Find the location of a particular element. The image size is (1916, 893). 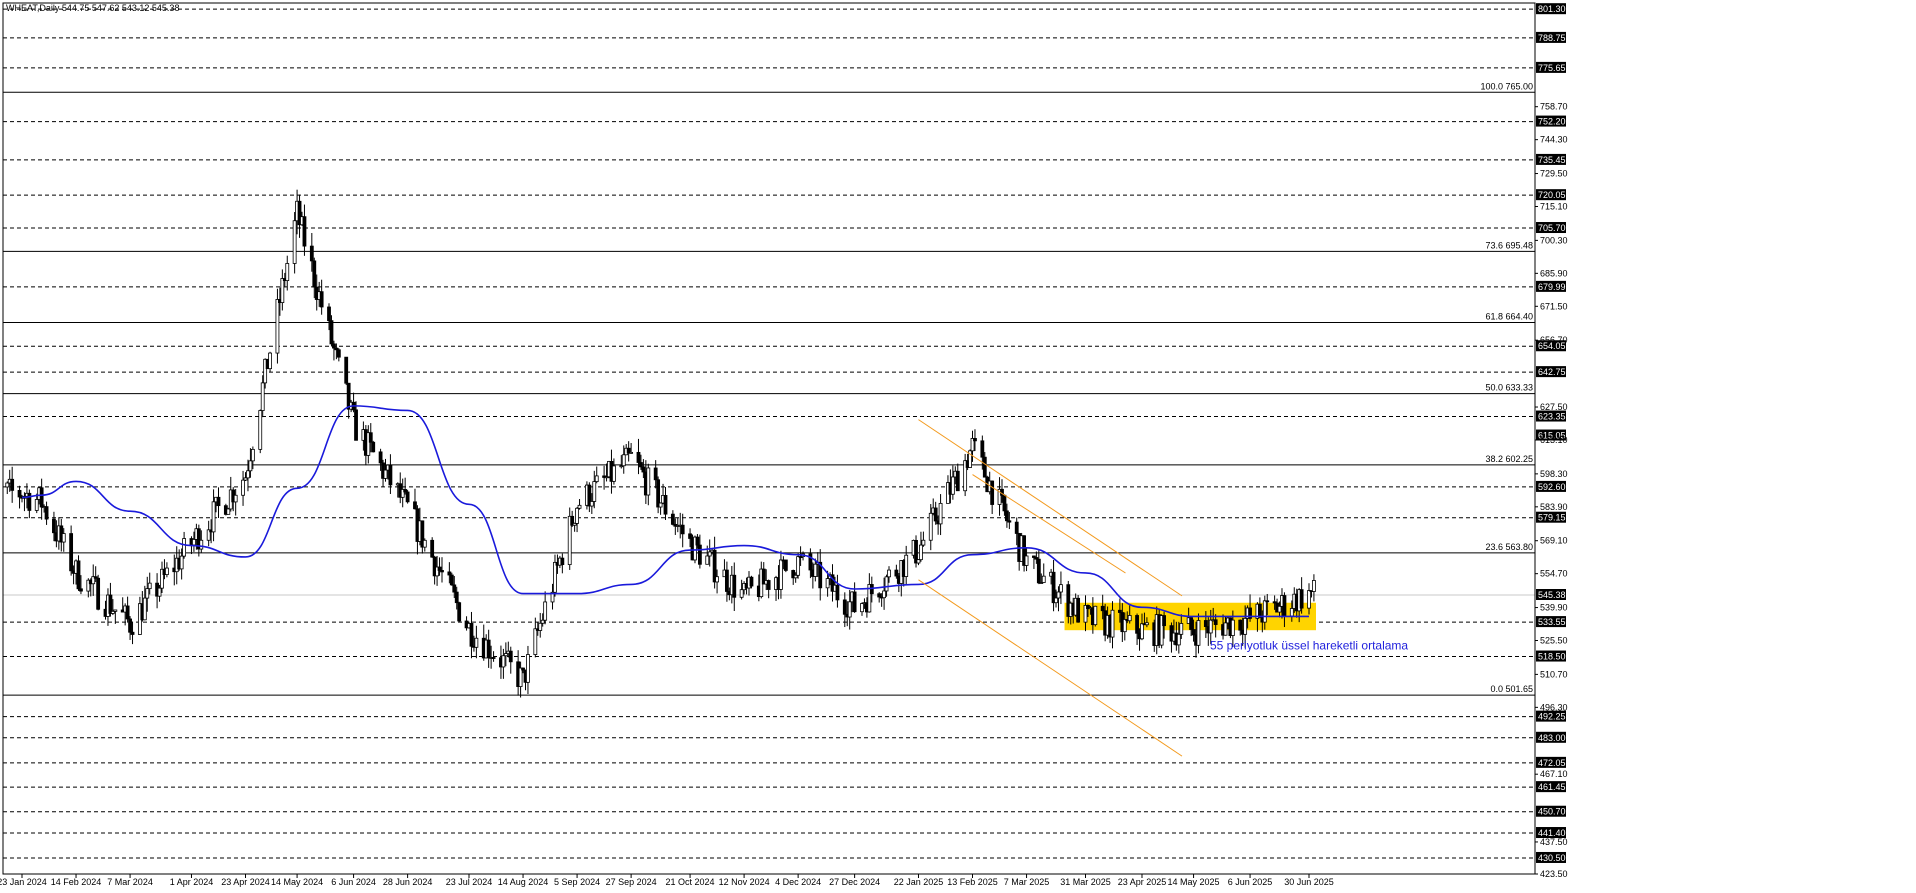

price-tick-label: 642.75 is located at coordinates (1552, 372).